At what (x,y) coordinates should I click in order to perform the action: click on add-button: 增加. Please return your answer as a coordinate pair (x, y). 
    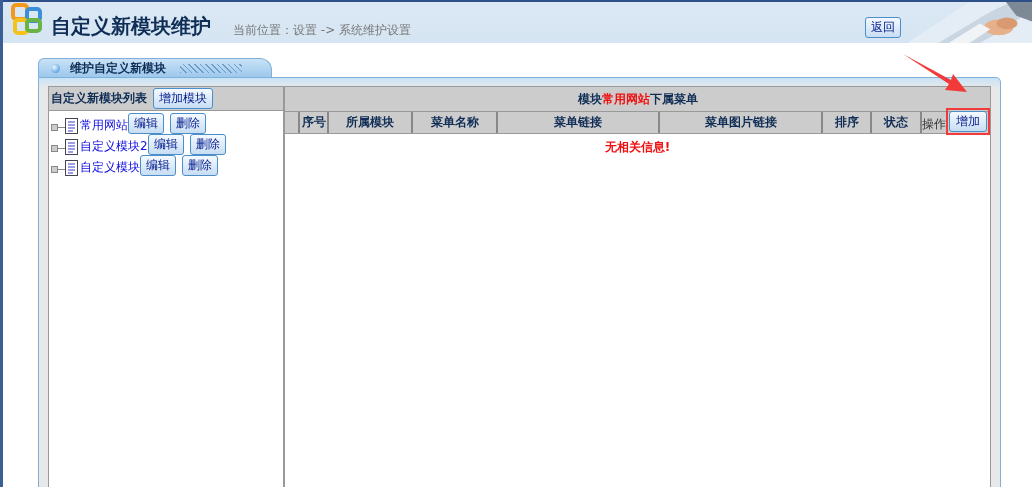
    Looking at the image, I should click on (968, 121).